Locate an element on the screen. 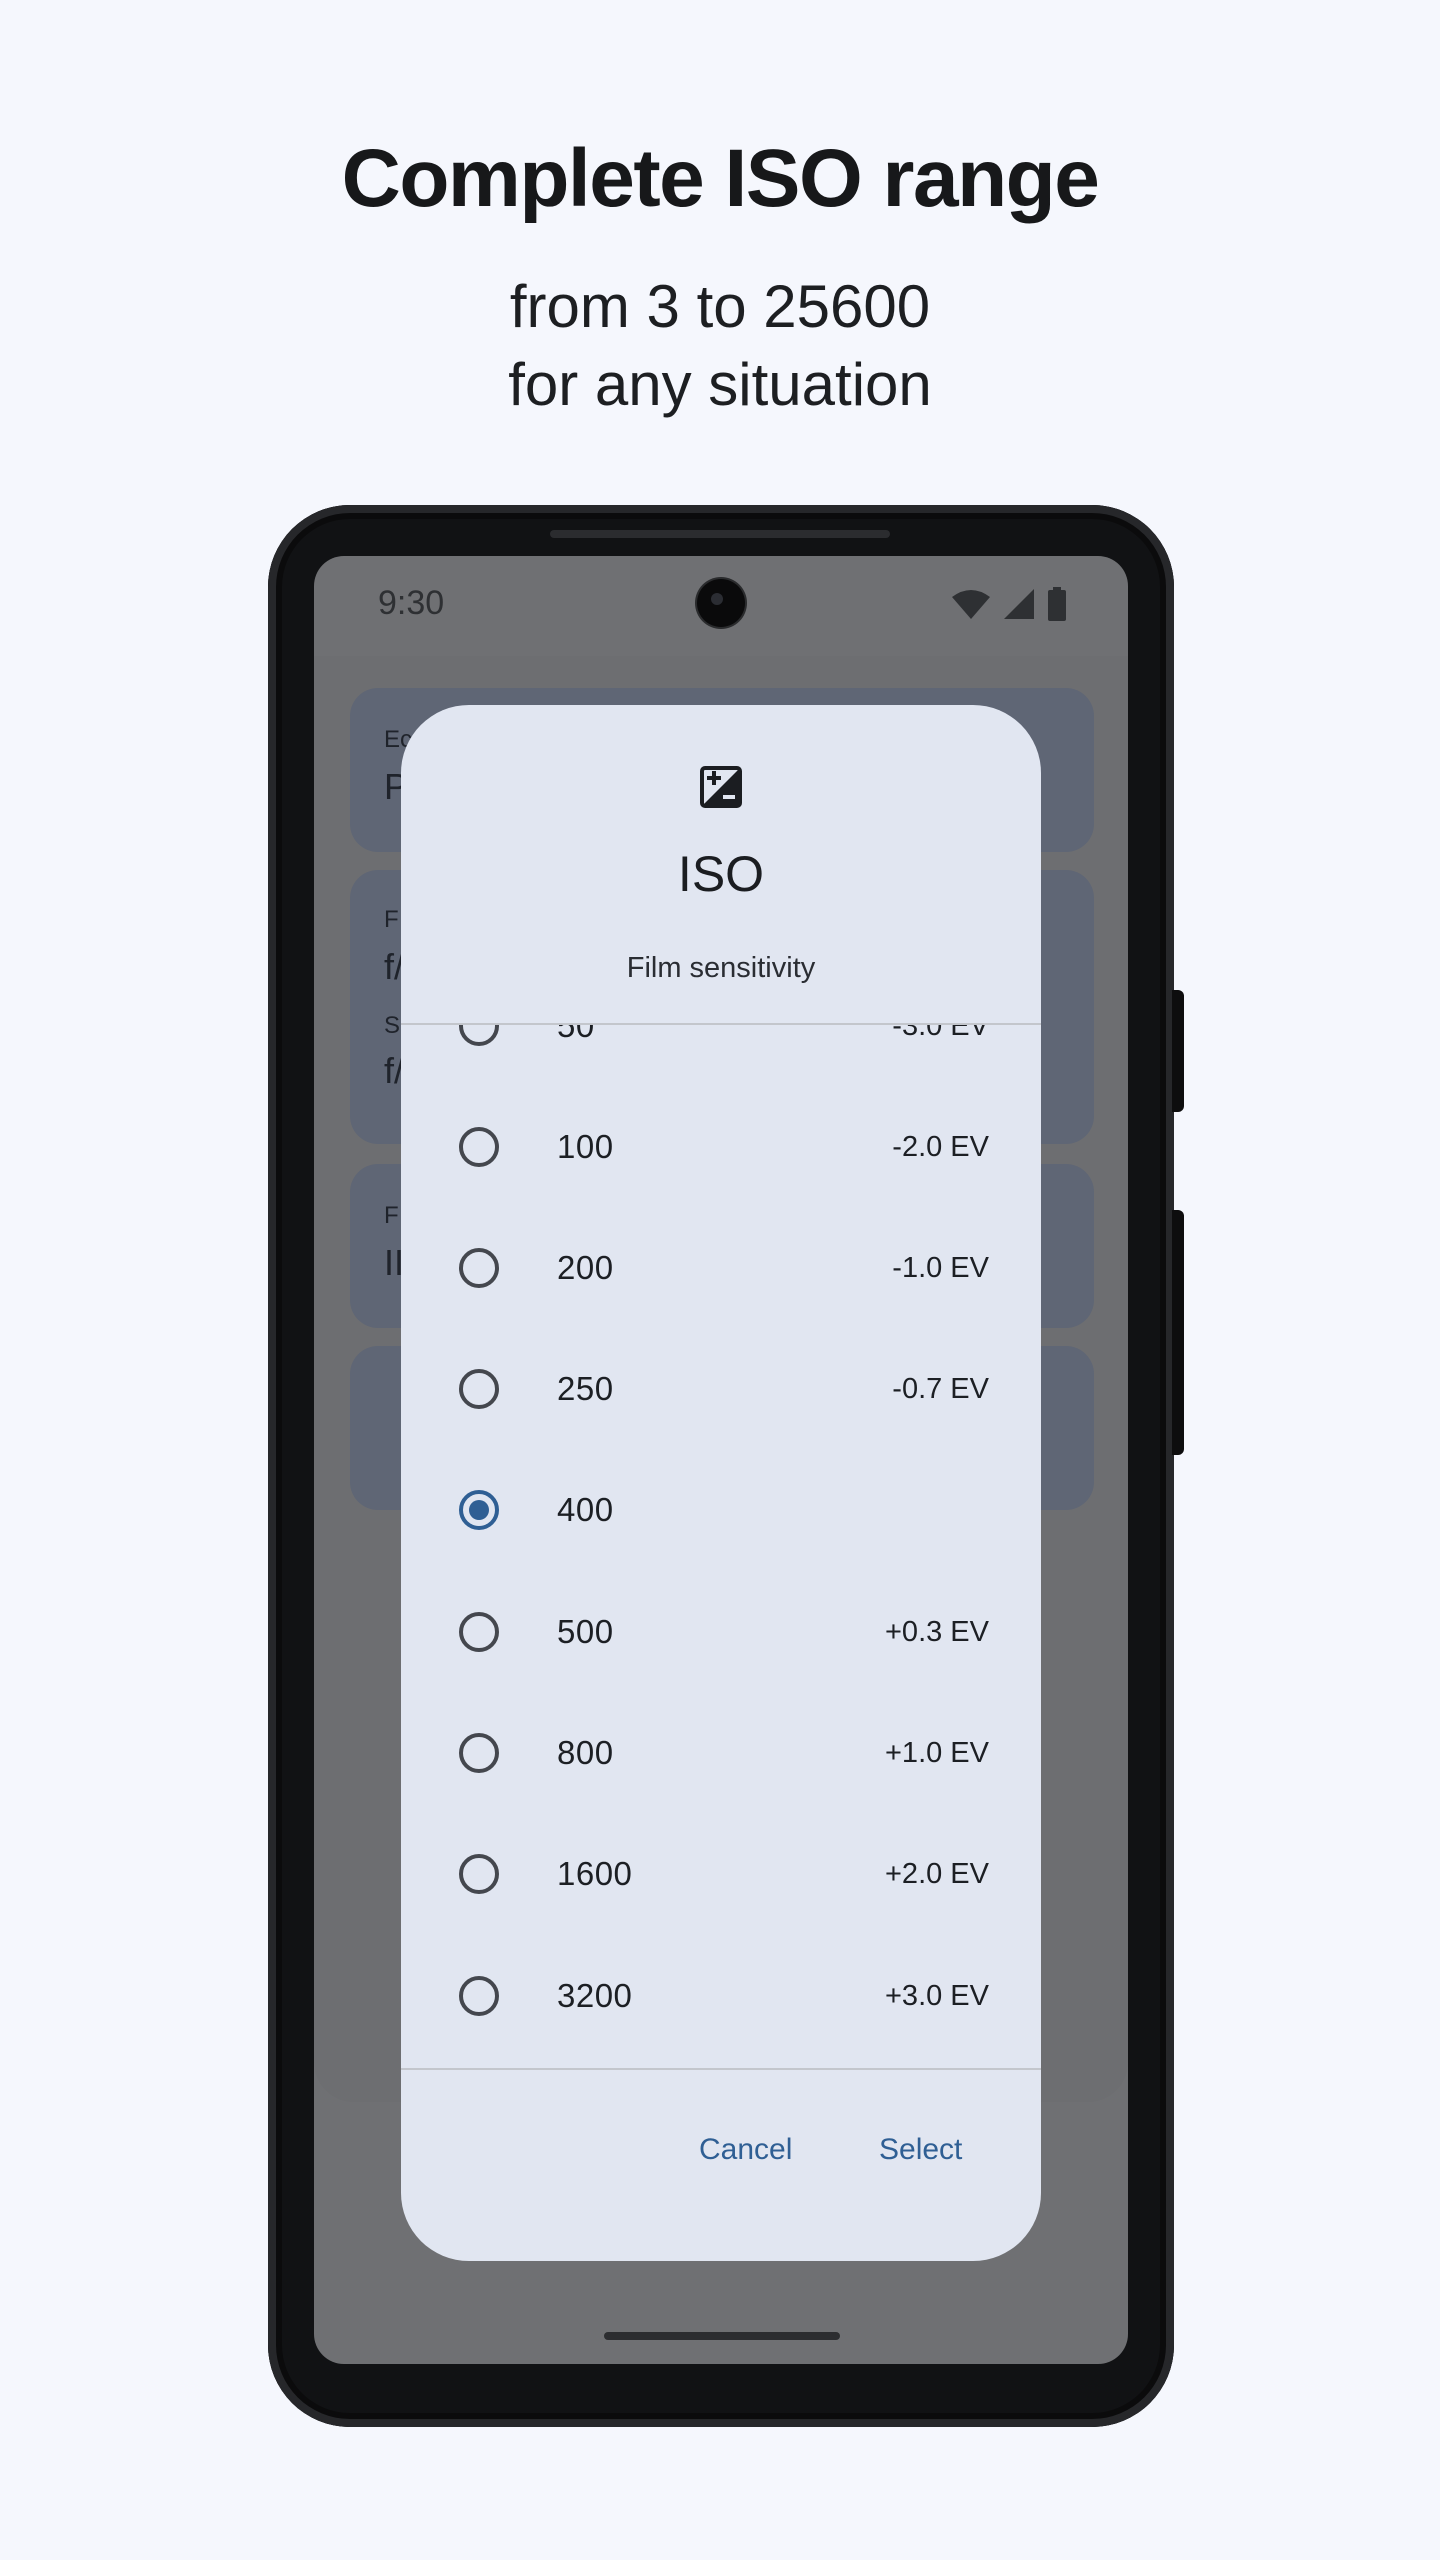 Image resolution: width=1440 pixels, height=2560 pixels. dialog-description: Film sensitivity is located at coordinates (721, 968).